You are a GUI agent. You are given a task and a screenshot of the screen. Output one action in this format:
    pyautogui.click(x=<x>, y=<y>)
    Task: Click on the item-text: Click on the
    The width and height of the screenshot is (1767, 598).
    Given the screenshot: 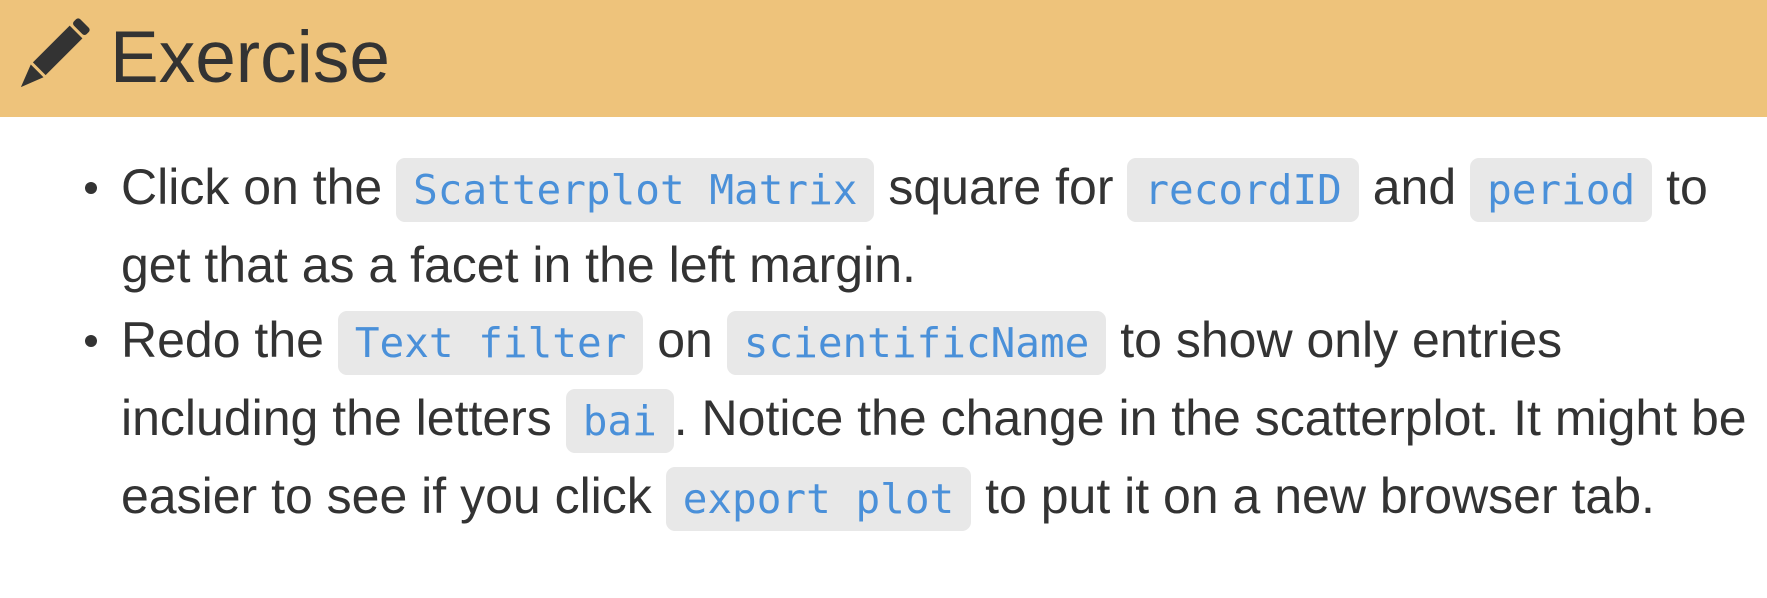 What is the action you would take?
    pyautogui.click(x=259, y=187)
    